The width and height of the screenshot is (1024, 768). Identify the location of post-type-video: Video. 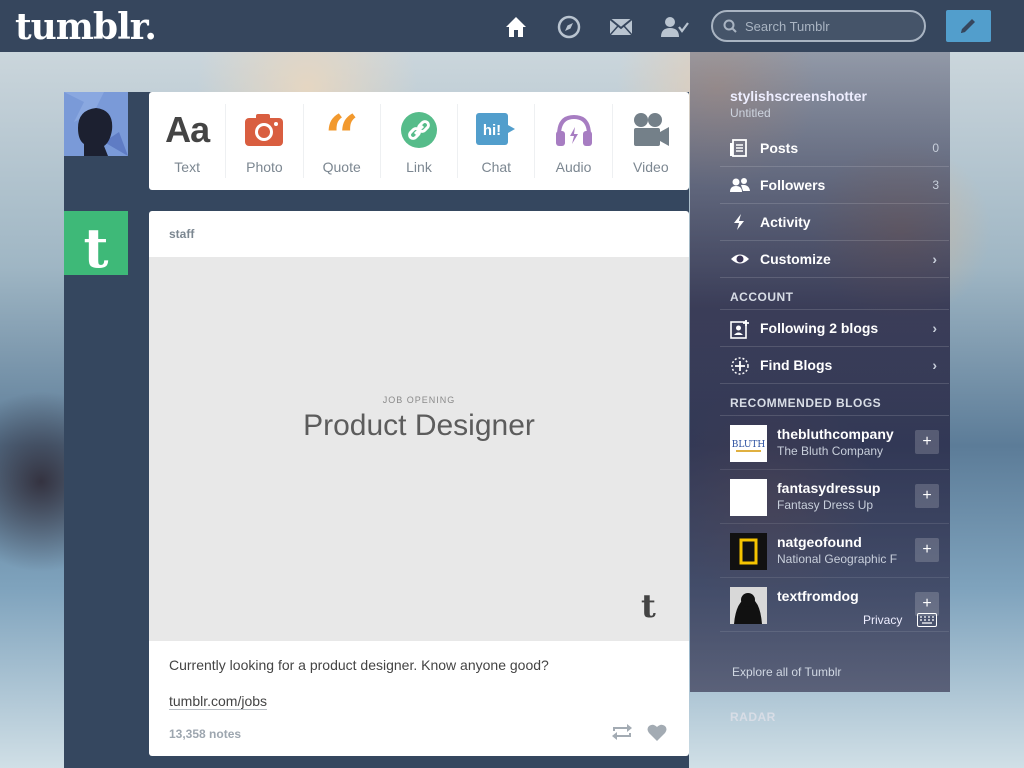
(651, 141).